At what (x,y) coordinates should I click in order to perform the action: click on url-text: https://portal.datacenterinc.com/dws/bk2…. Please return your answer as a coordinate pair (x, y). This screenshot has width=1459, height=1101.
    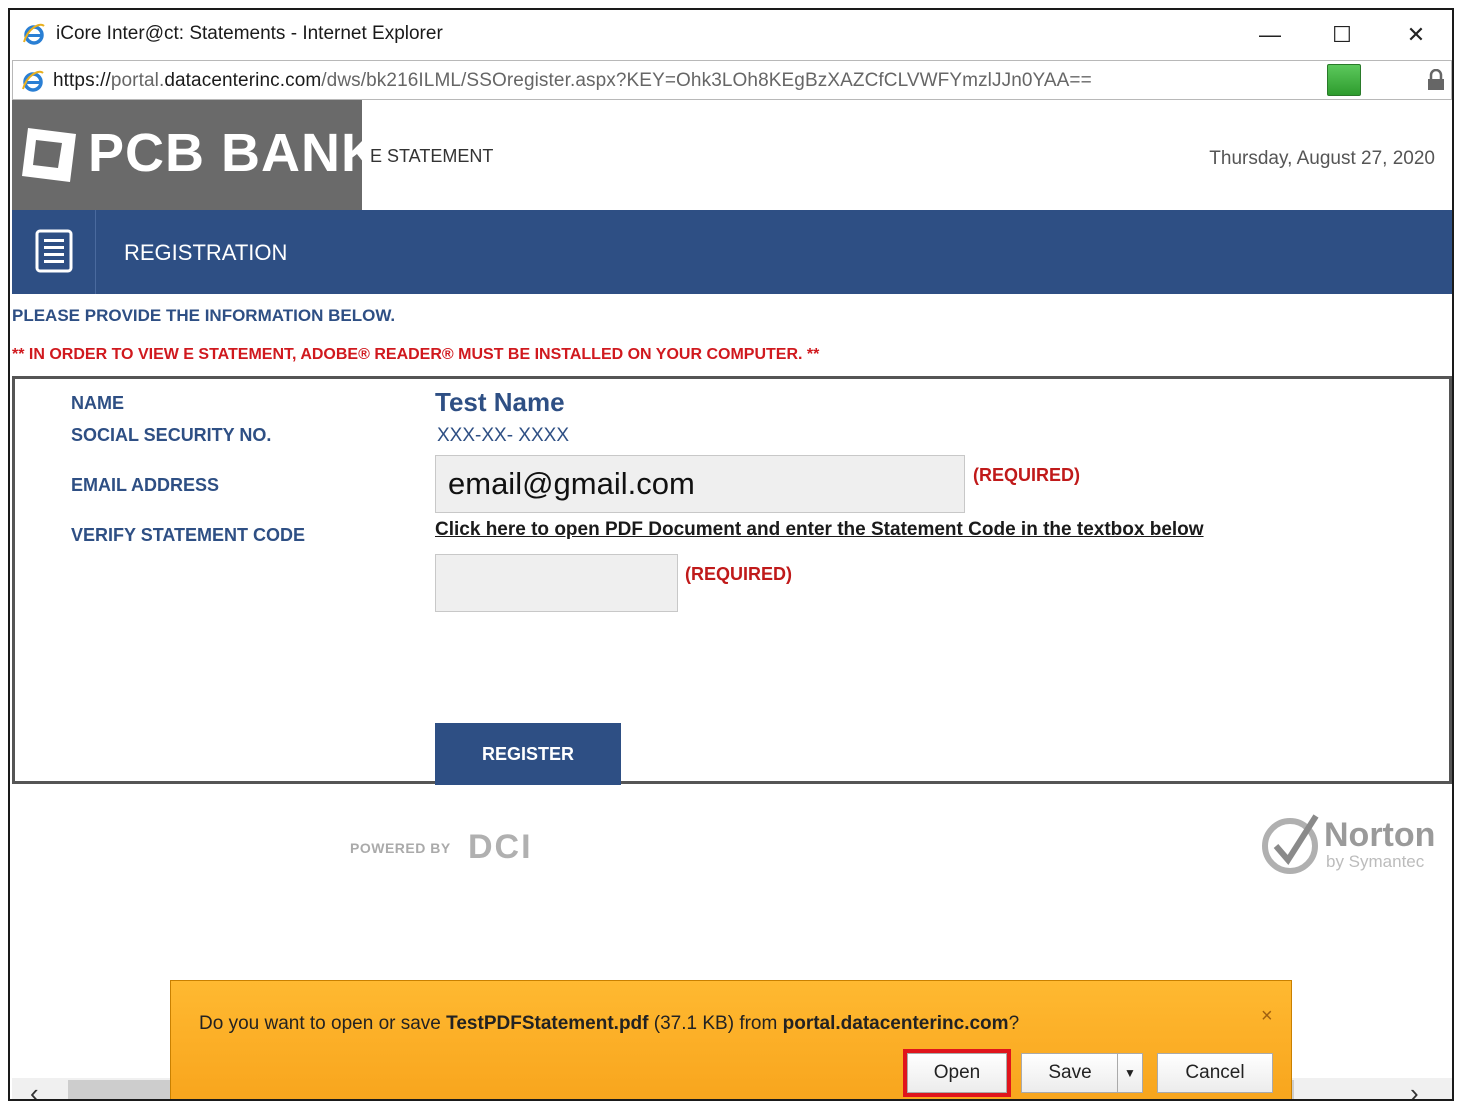
    Looking at the image, I should click on (572, 81).